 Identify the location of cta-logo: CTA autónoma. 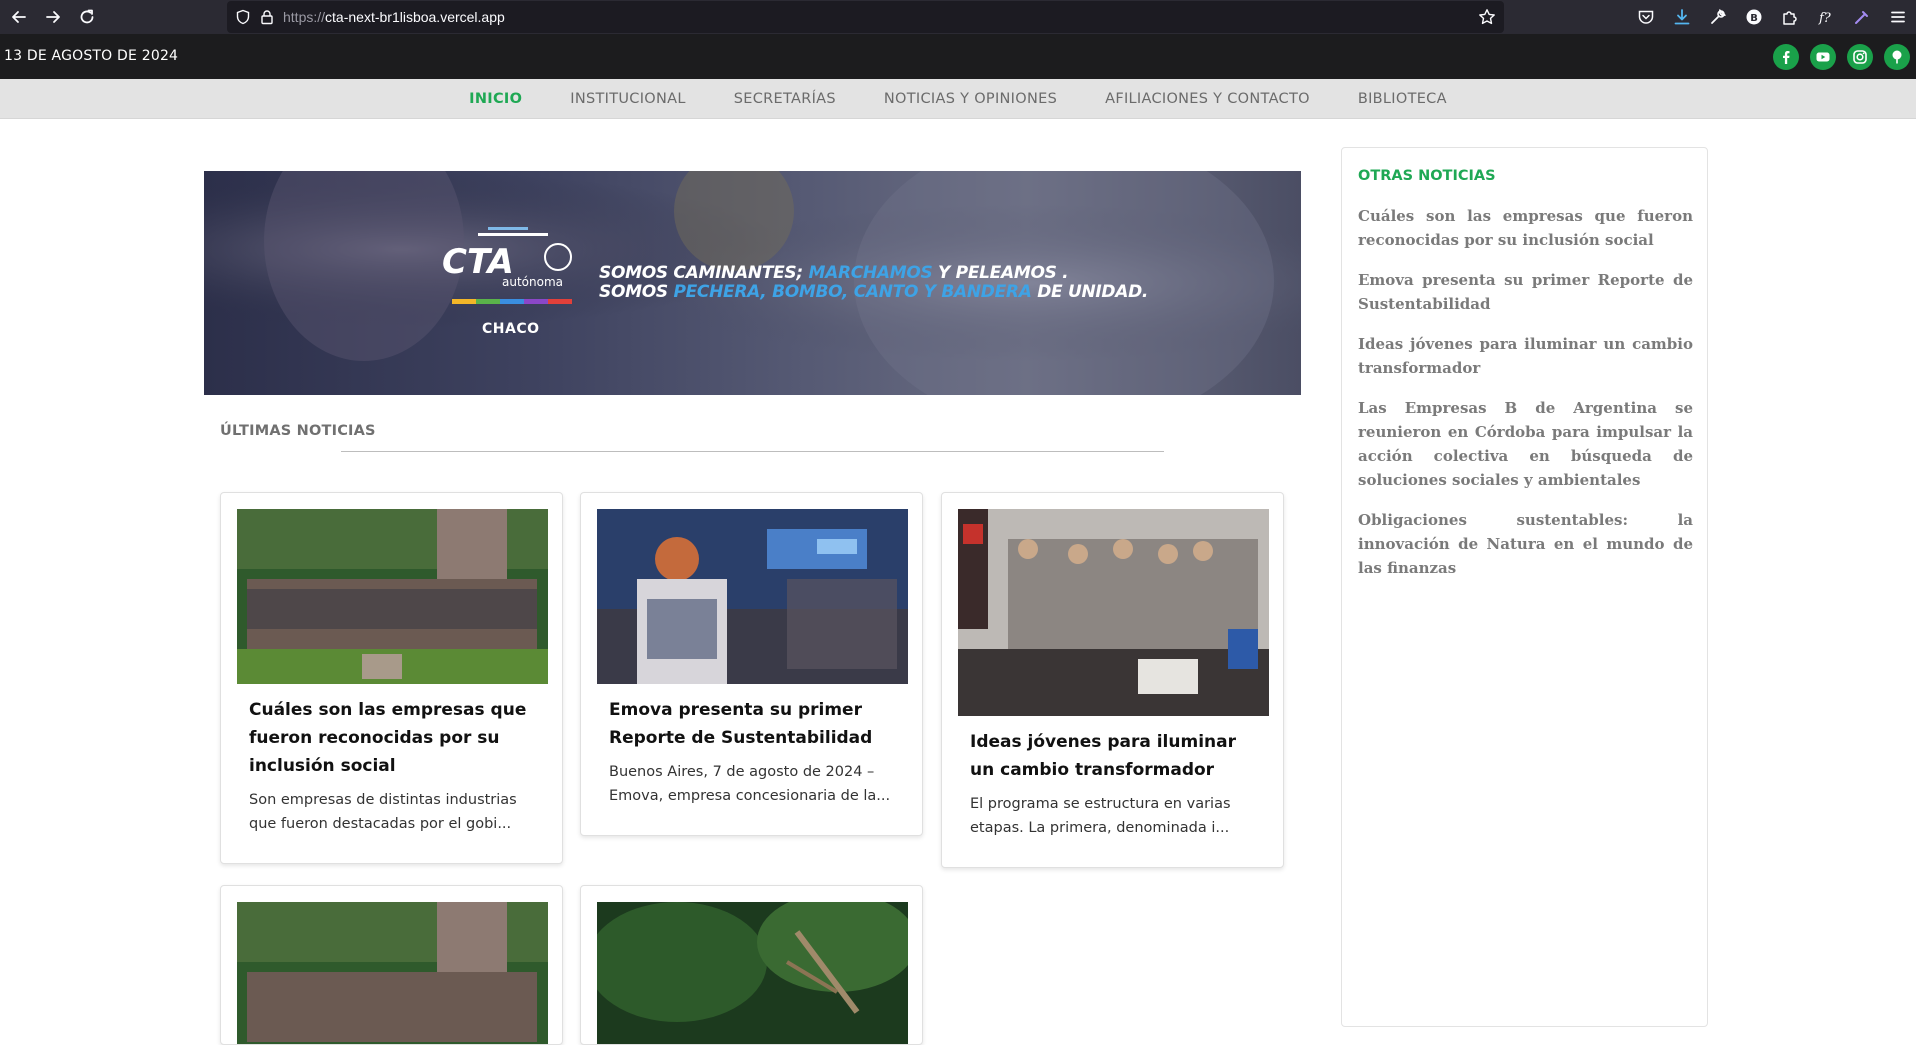
(507, 265).